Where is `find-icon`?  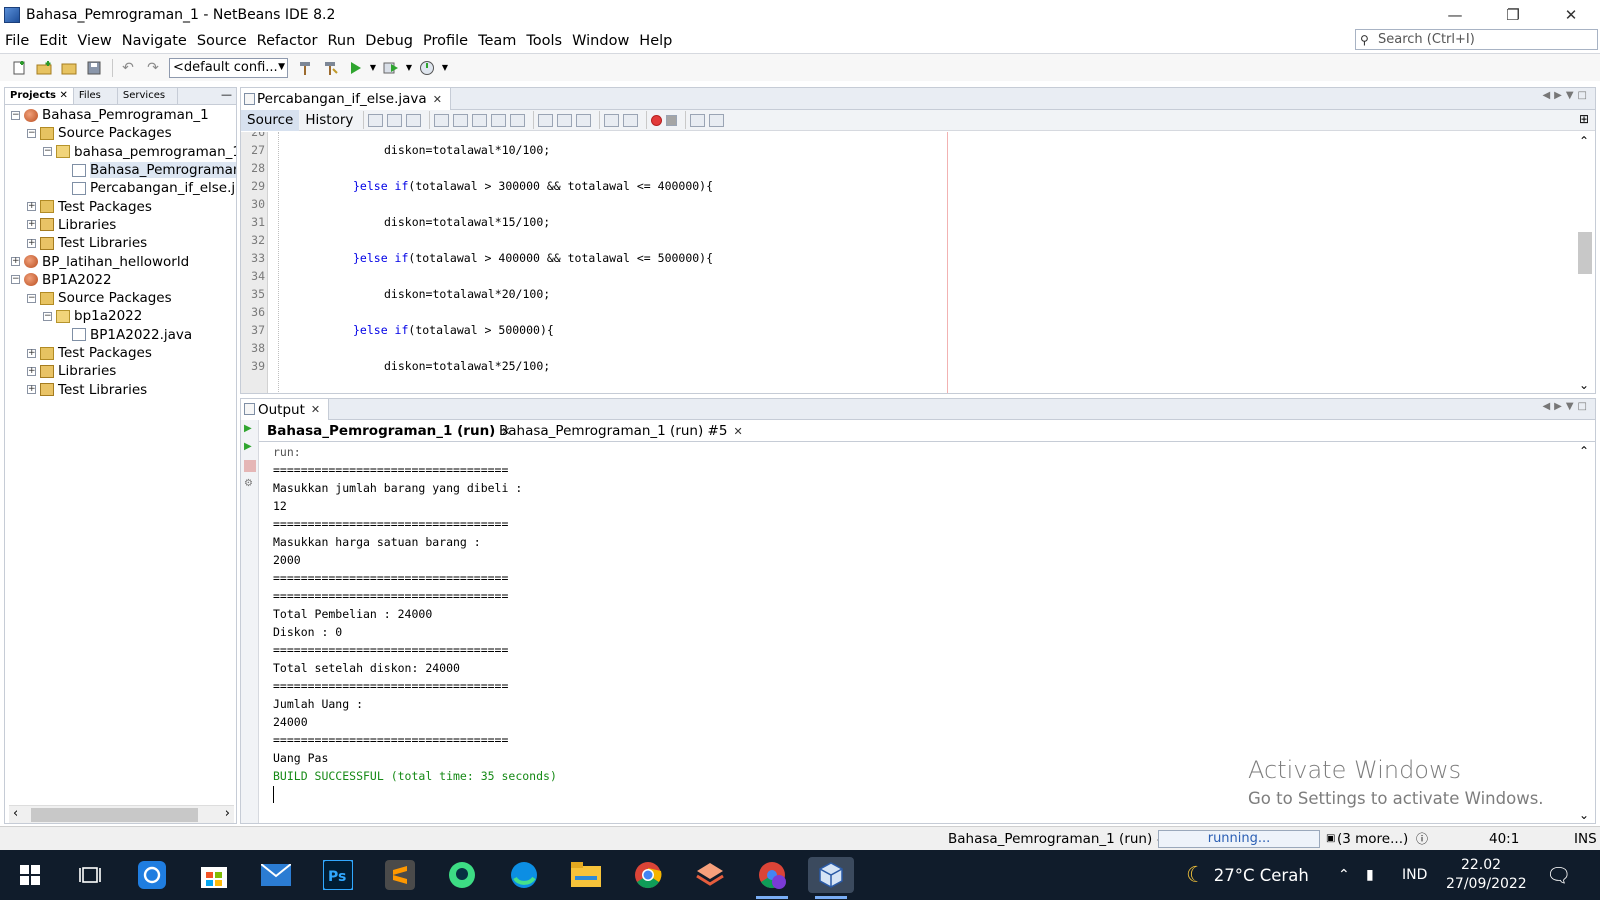 find-icon is located at coordinates (442, 120).